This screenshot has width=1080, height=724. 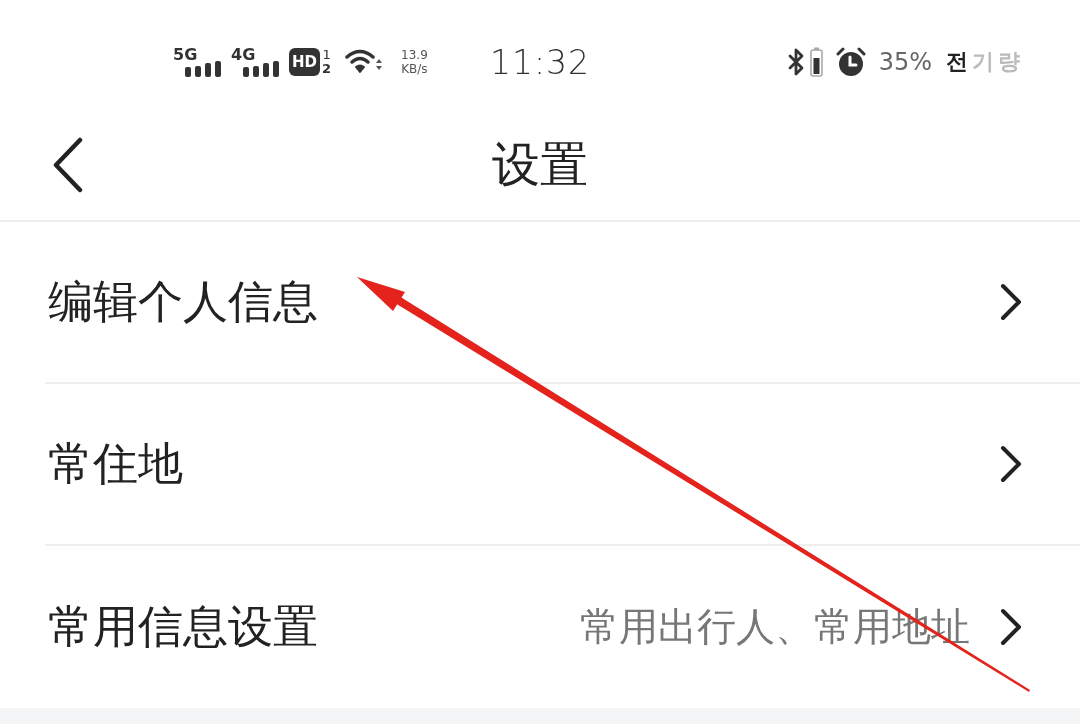 I want to click on sim-number: 2, so click(x=327, y=69).